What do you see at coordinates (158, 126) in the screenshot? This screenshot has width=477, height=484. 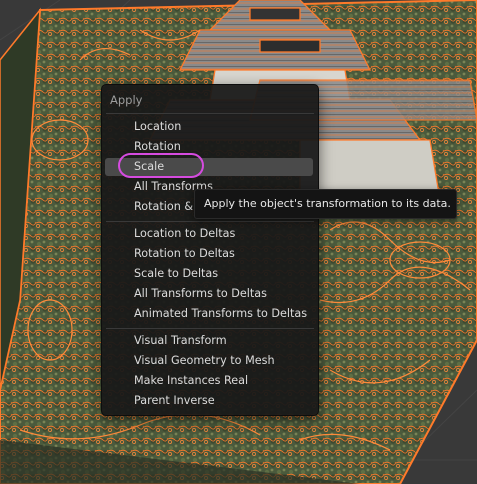 I see `menu-item-label: Location` at bounding box center [158, 126].